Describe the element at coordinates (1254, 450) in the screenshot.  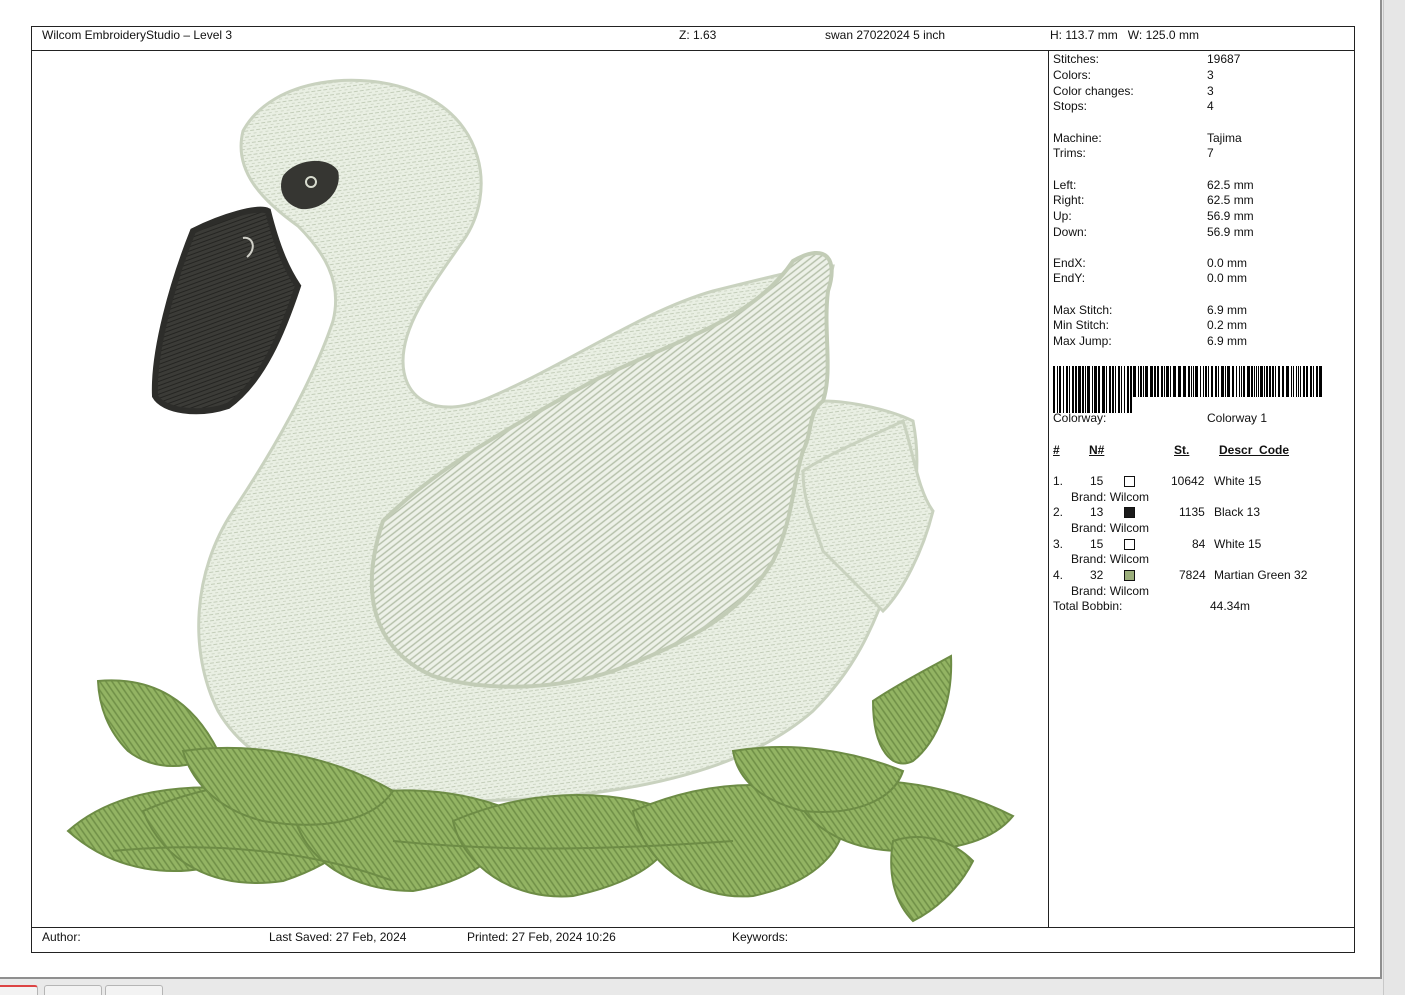
I see `col-description: Descr_Code` at that location.